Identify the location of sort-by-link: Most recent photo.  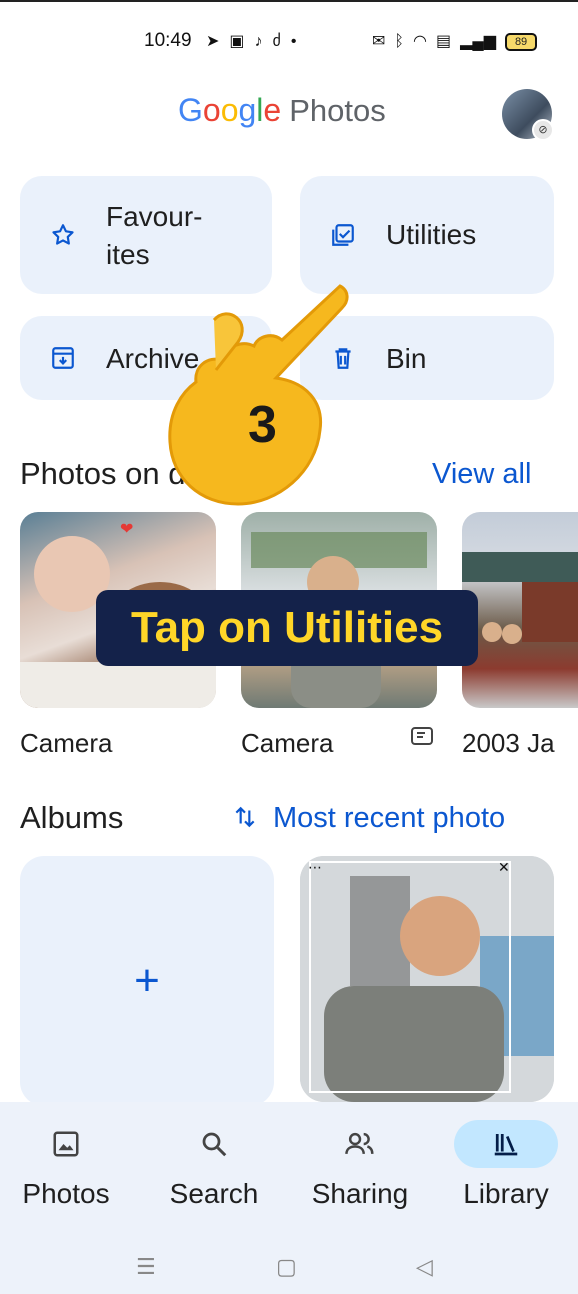
(389, 818).